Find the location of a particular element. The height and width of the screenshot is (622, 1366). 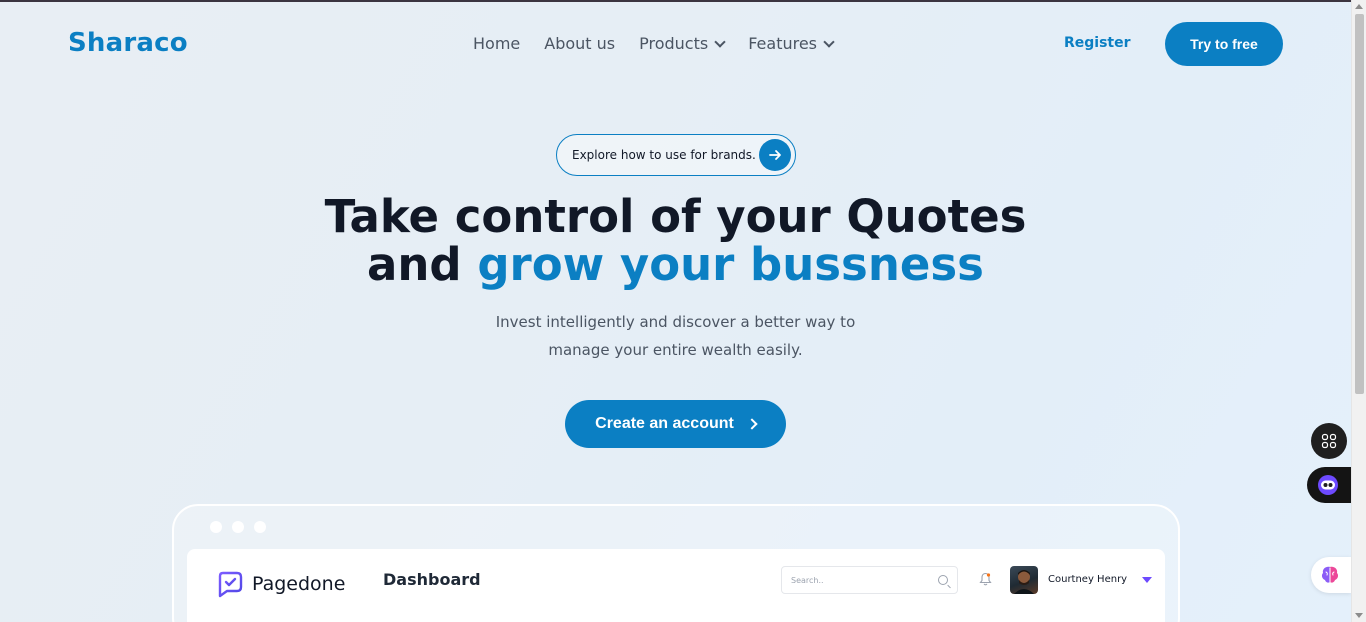

scroll-up-icon is located at coordinates (1359, 6).